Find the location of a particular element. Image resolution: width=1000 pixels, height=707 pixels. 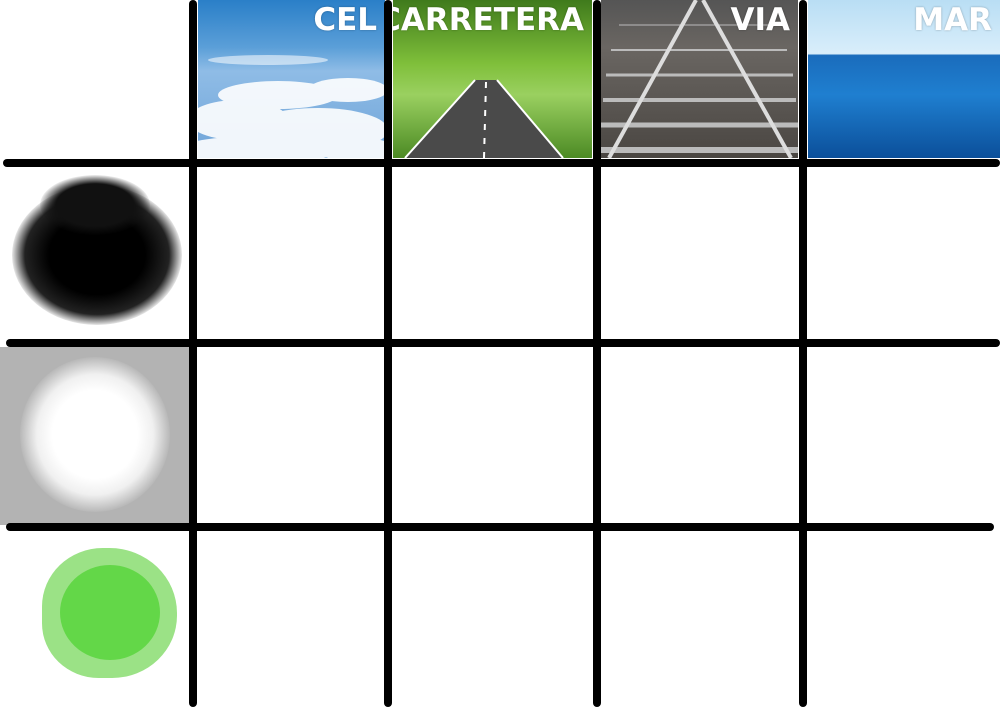

column-header-cel: CEL is located at coordinates (291, 79).